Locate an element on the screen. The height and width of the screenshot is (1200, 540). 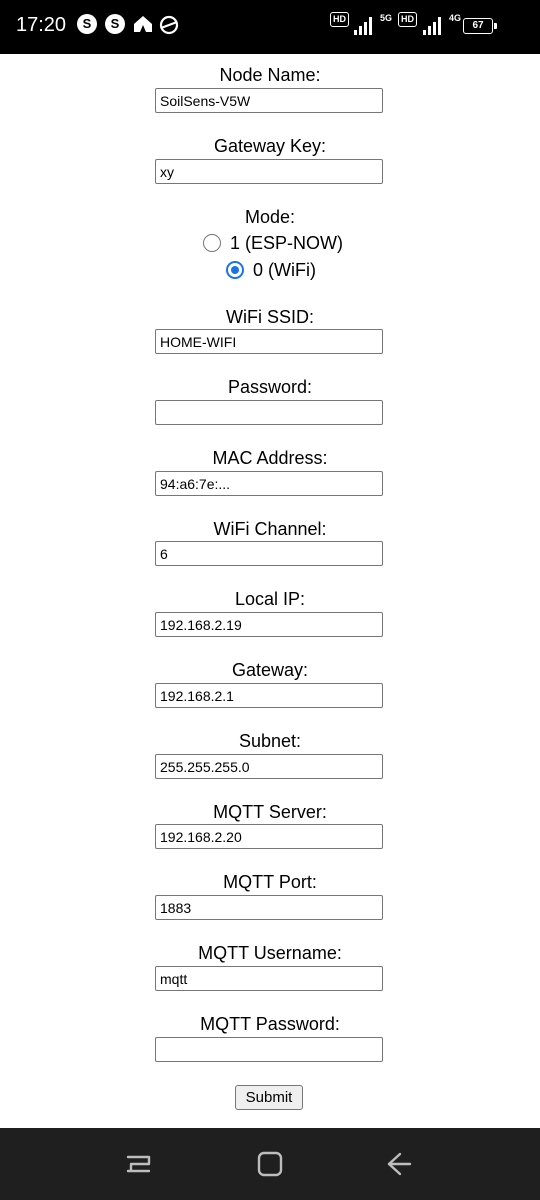
gateway-key-label: Gateway Key: is located at coordinates (270, 146).